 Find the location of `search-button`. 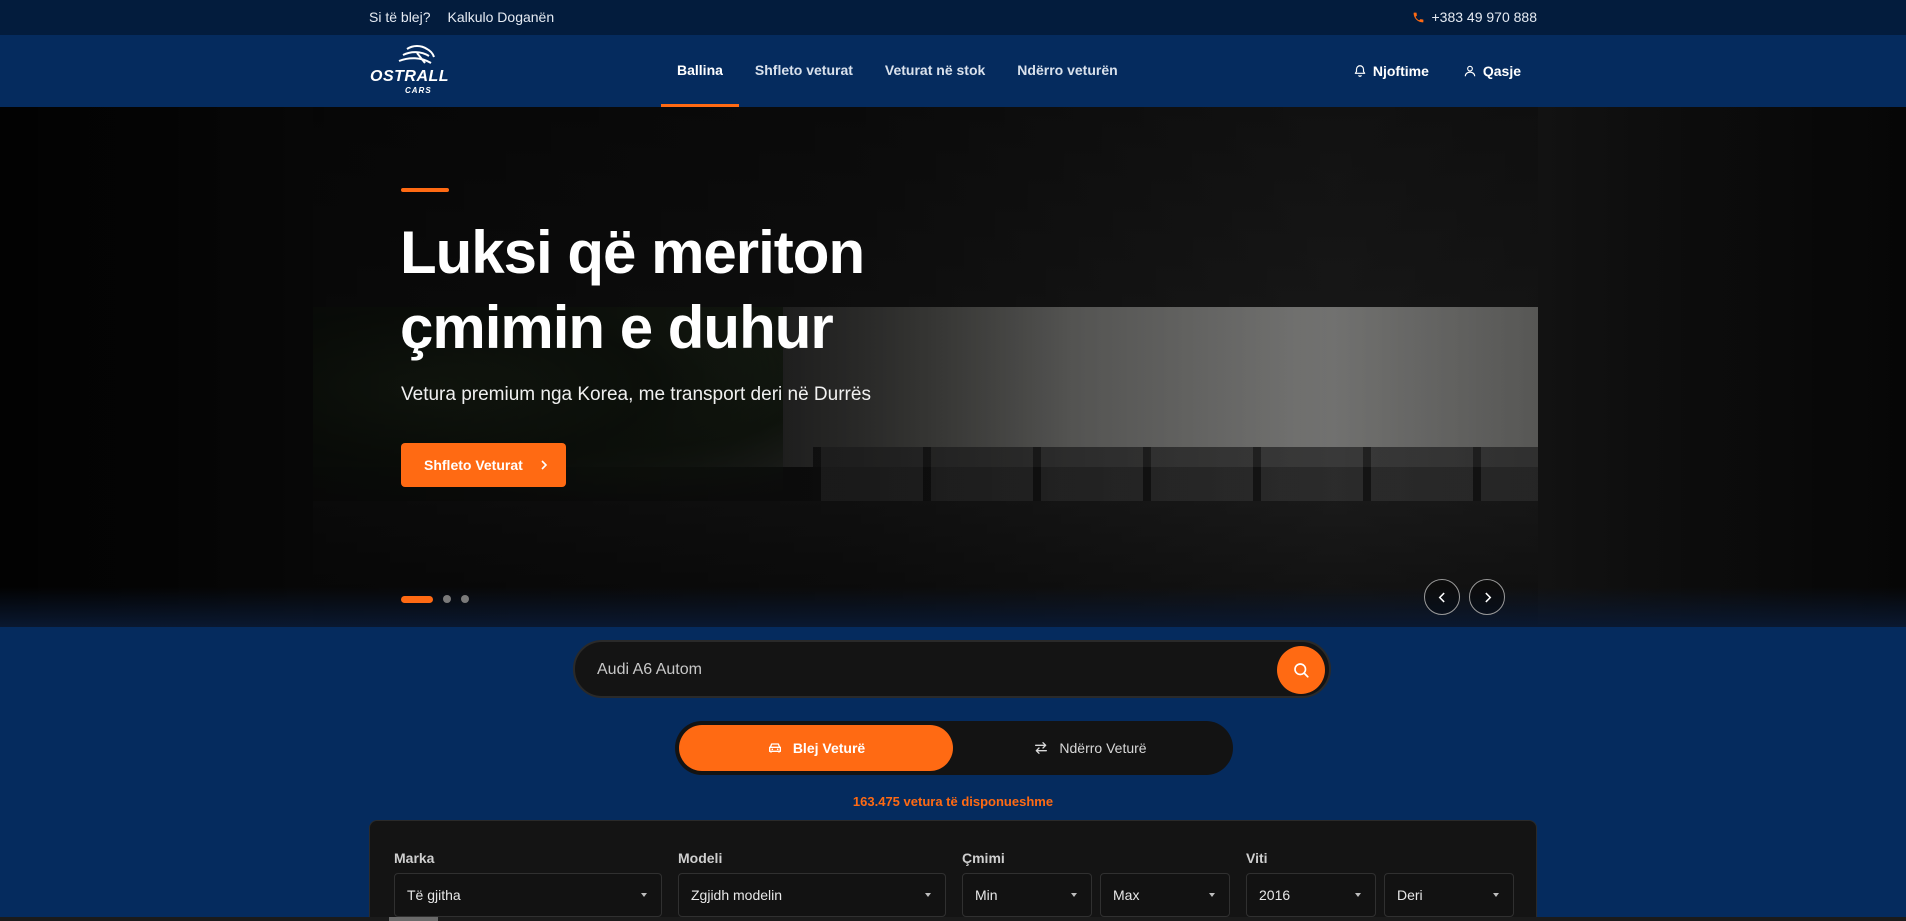

search-button is located at coordinates (1301, 670).